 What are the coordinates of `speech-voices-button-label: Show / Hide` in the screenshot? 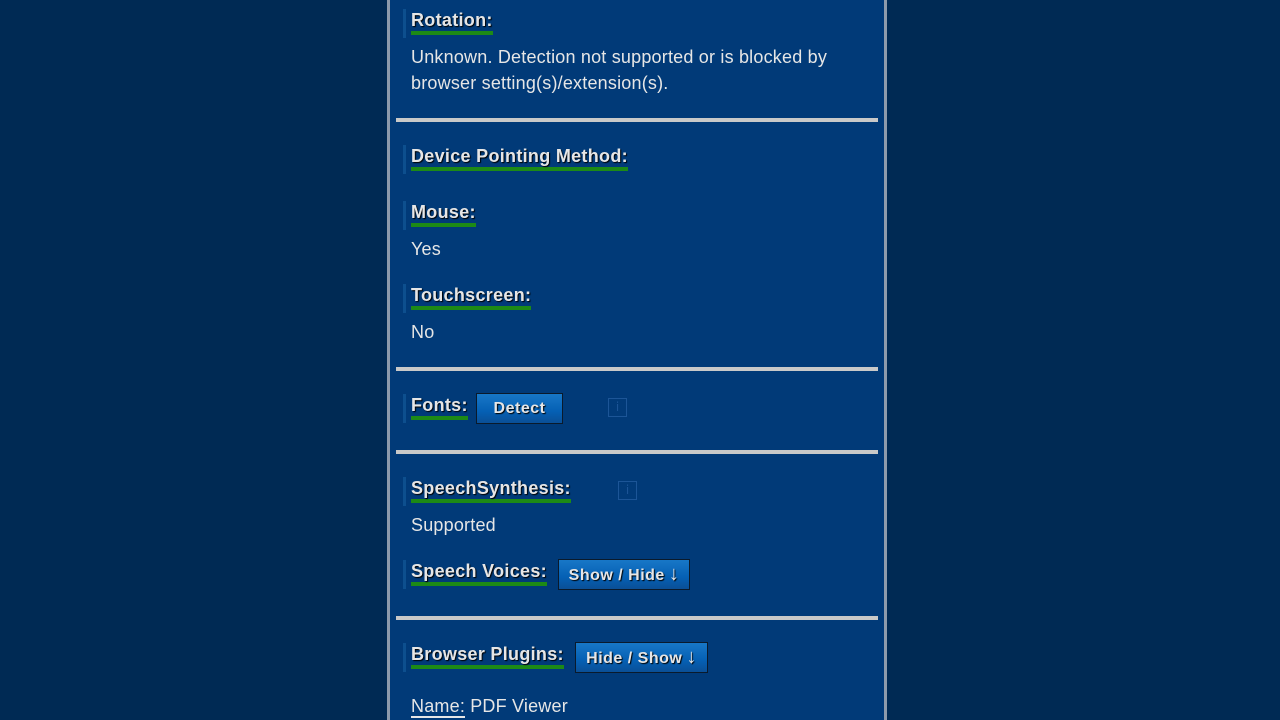 It's located at (616, 575).